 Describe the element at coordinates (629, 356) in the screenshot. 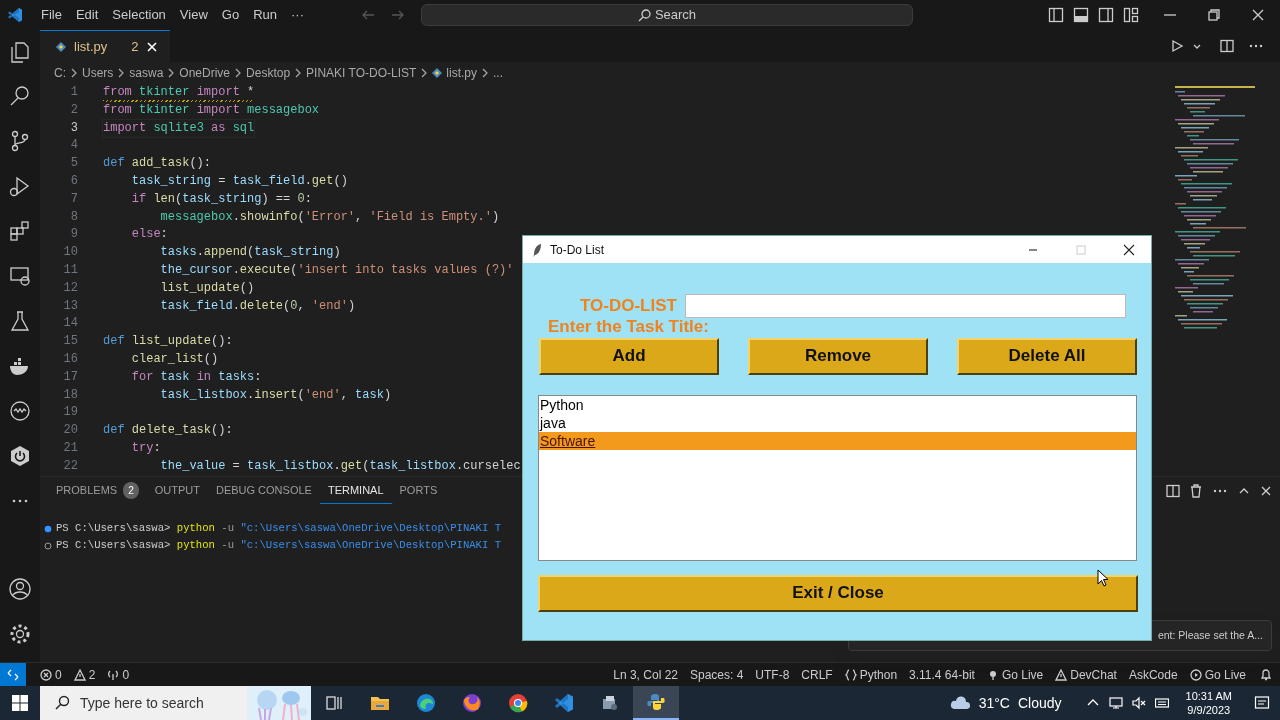

I see `action-button: Add` at that location.